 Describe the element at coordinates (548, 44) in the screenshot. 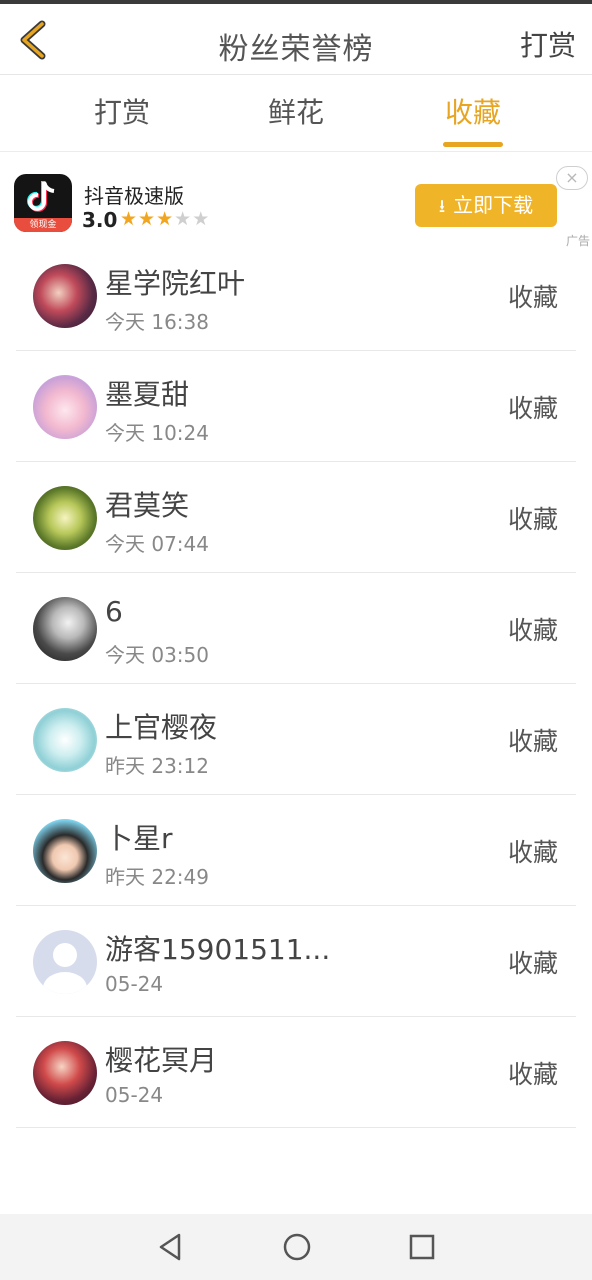

I see `reward-button: 打赏` at that location.